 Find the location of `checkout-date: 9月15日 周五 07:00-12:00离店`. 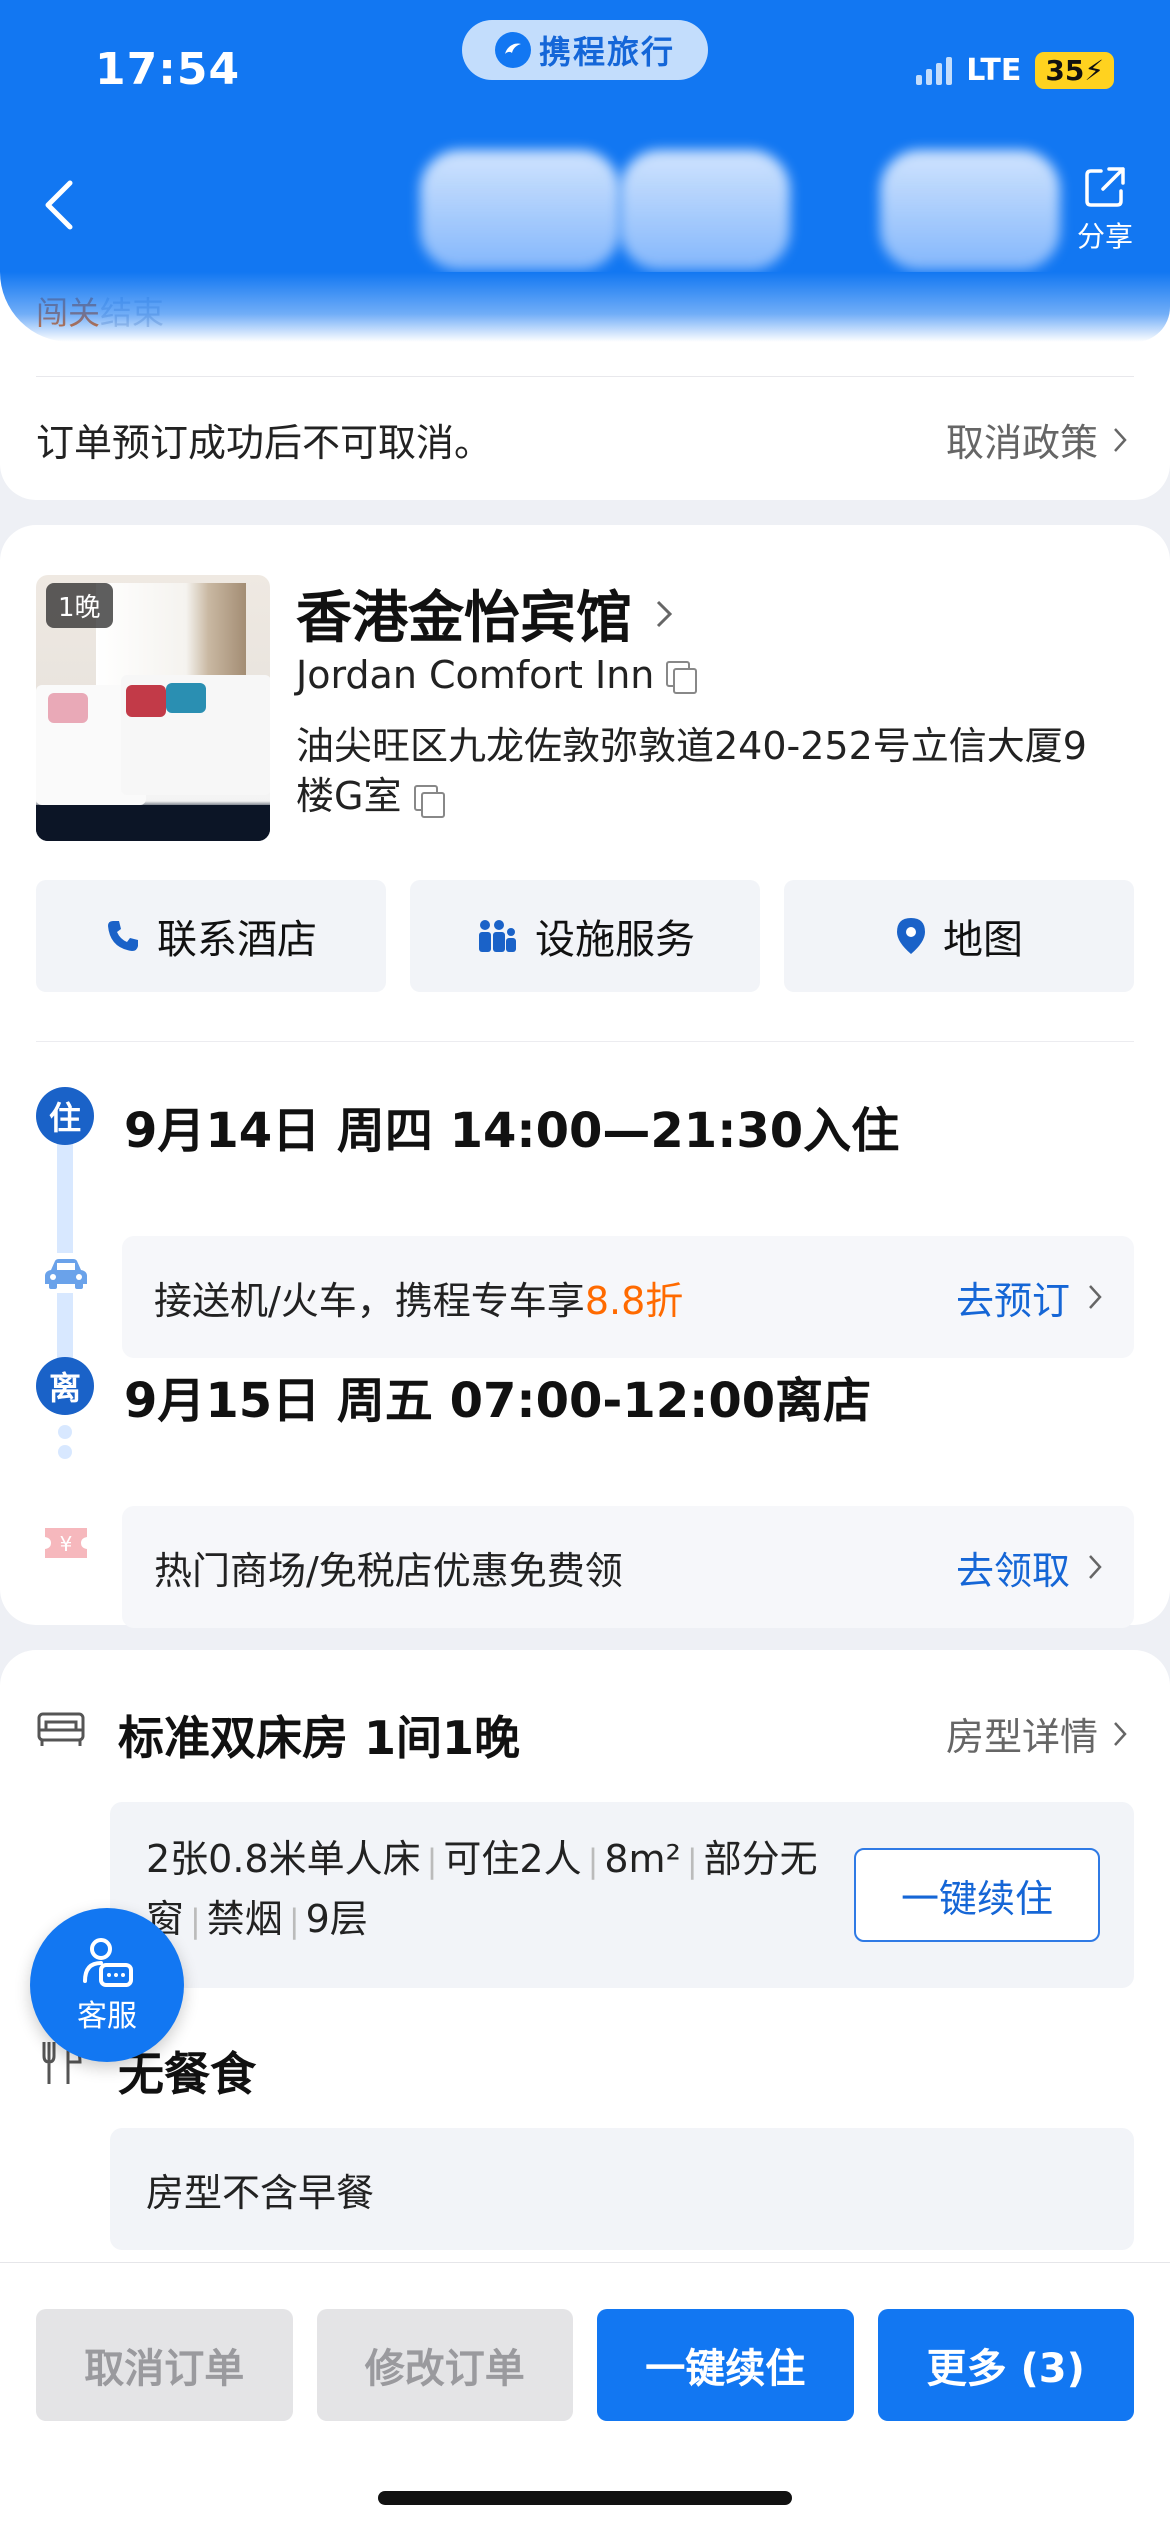

checkout-date: 9月15日 周五 07:00-12:00离店 is located at coordinates (498, 1401).